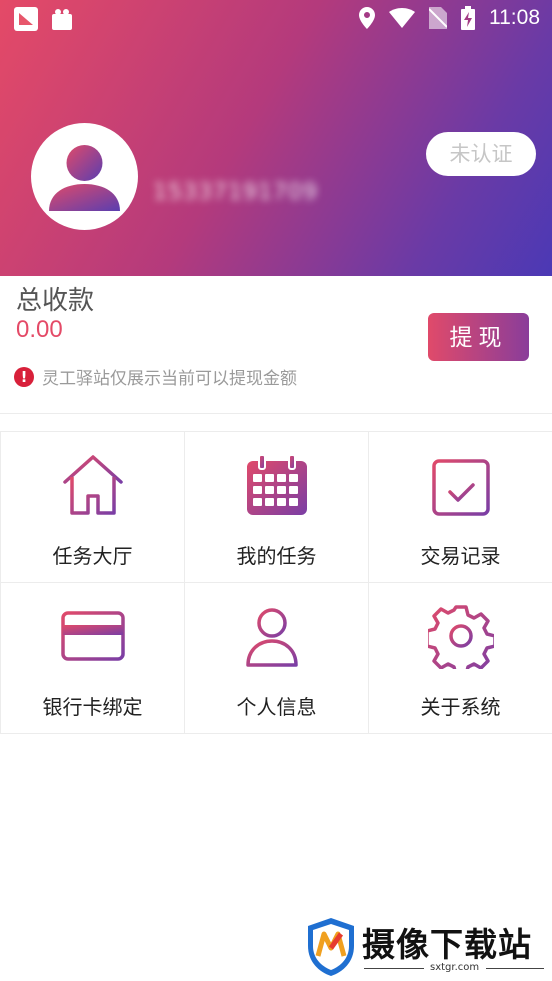  I want to click on calendar-grid-icon, so click(276, 484).